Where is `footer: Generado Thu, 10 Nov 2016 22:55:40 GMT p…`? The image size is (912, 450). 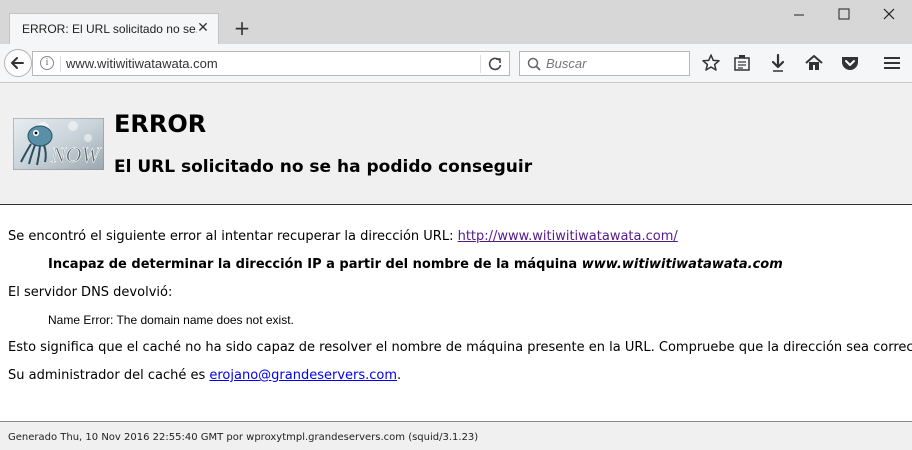
footer: Generado Thu, 10 Nov 2016 22:55:40 GMT p… is located at coordinates (456, 436).